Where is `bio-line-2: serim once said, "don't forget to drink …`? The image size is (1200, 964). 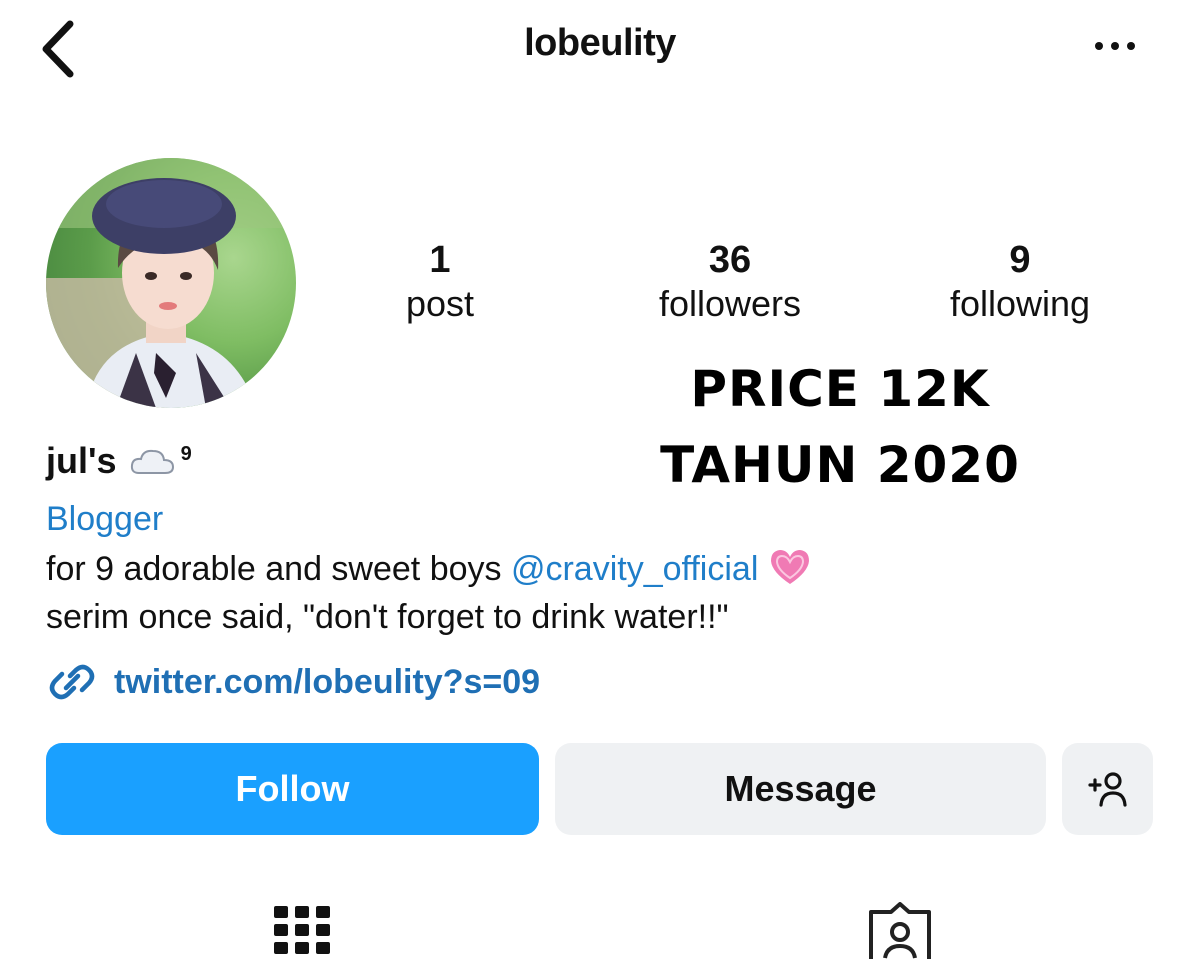 bio-line-2: serim once said, "don't forget to drink … is located at coordinates (387, 617).